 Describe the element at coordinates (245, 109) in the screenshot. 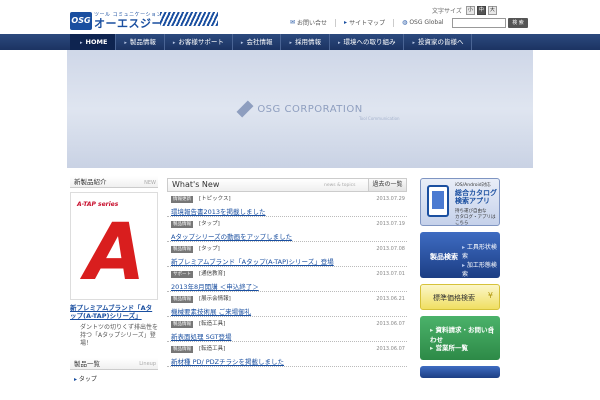

I see `osg-mark-icon` at that location.